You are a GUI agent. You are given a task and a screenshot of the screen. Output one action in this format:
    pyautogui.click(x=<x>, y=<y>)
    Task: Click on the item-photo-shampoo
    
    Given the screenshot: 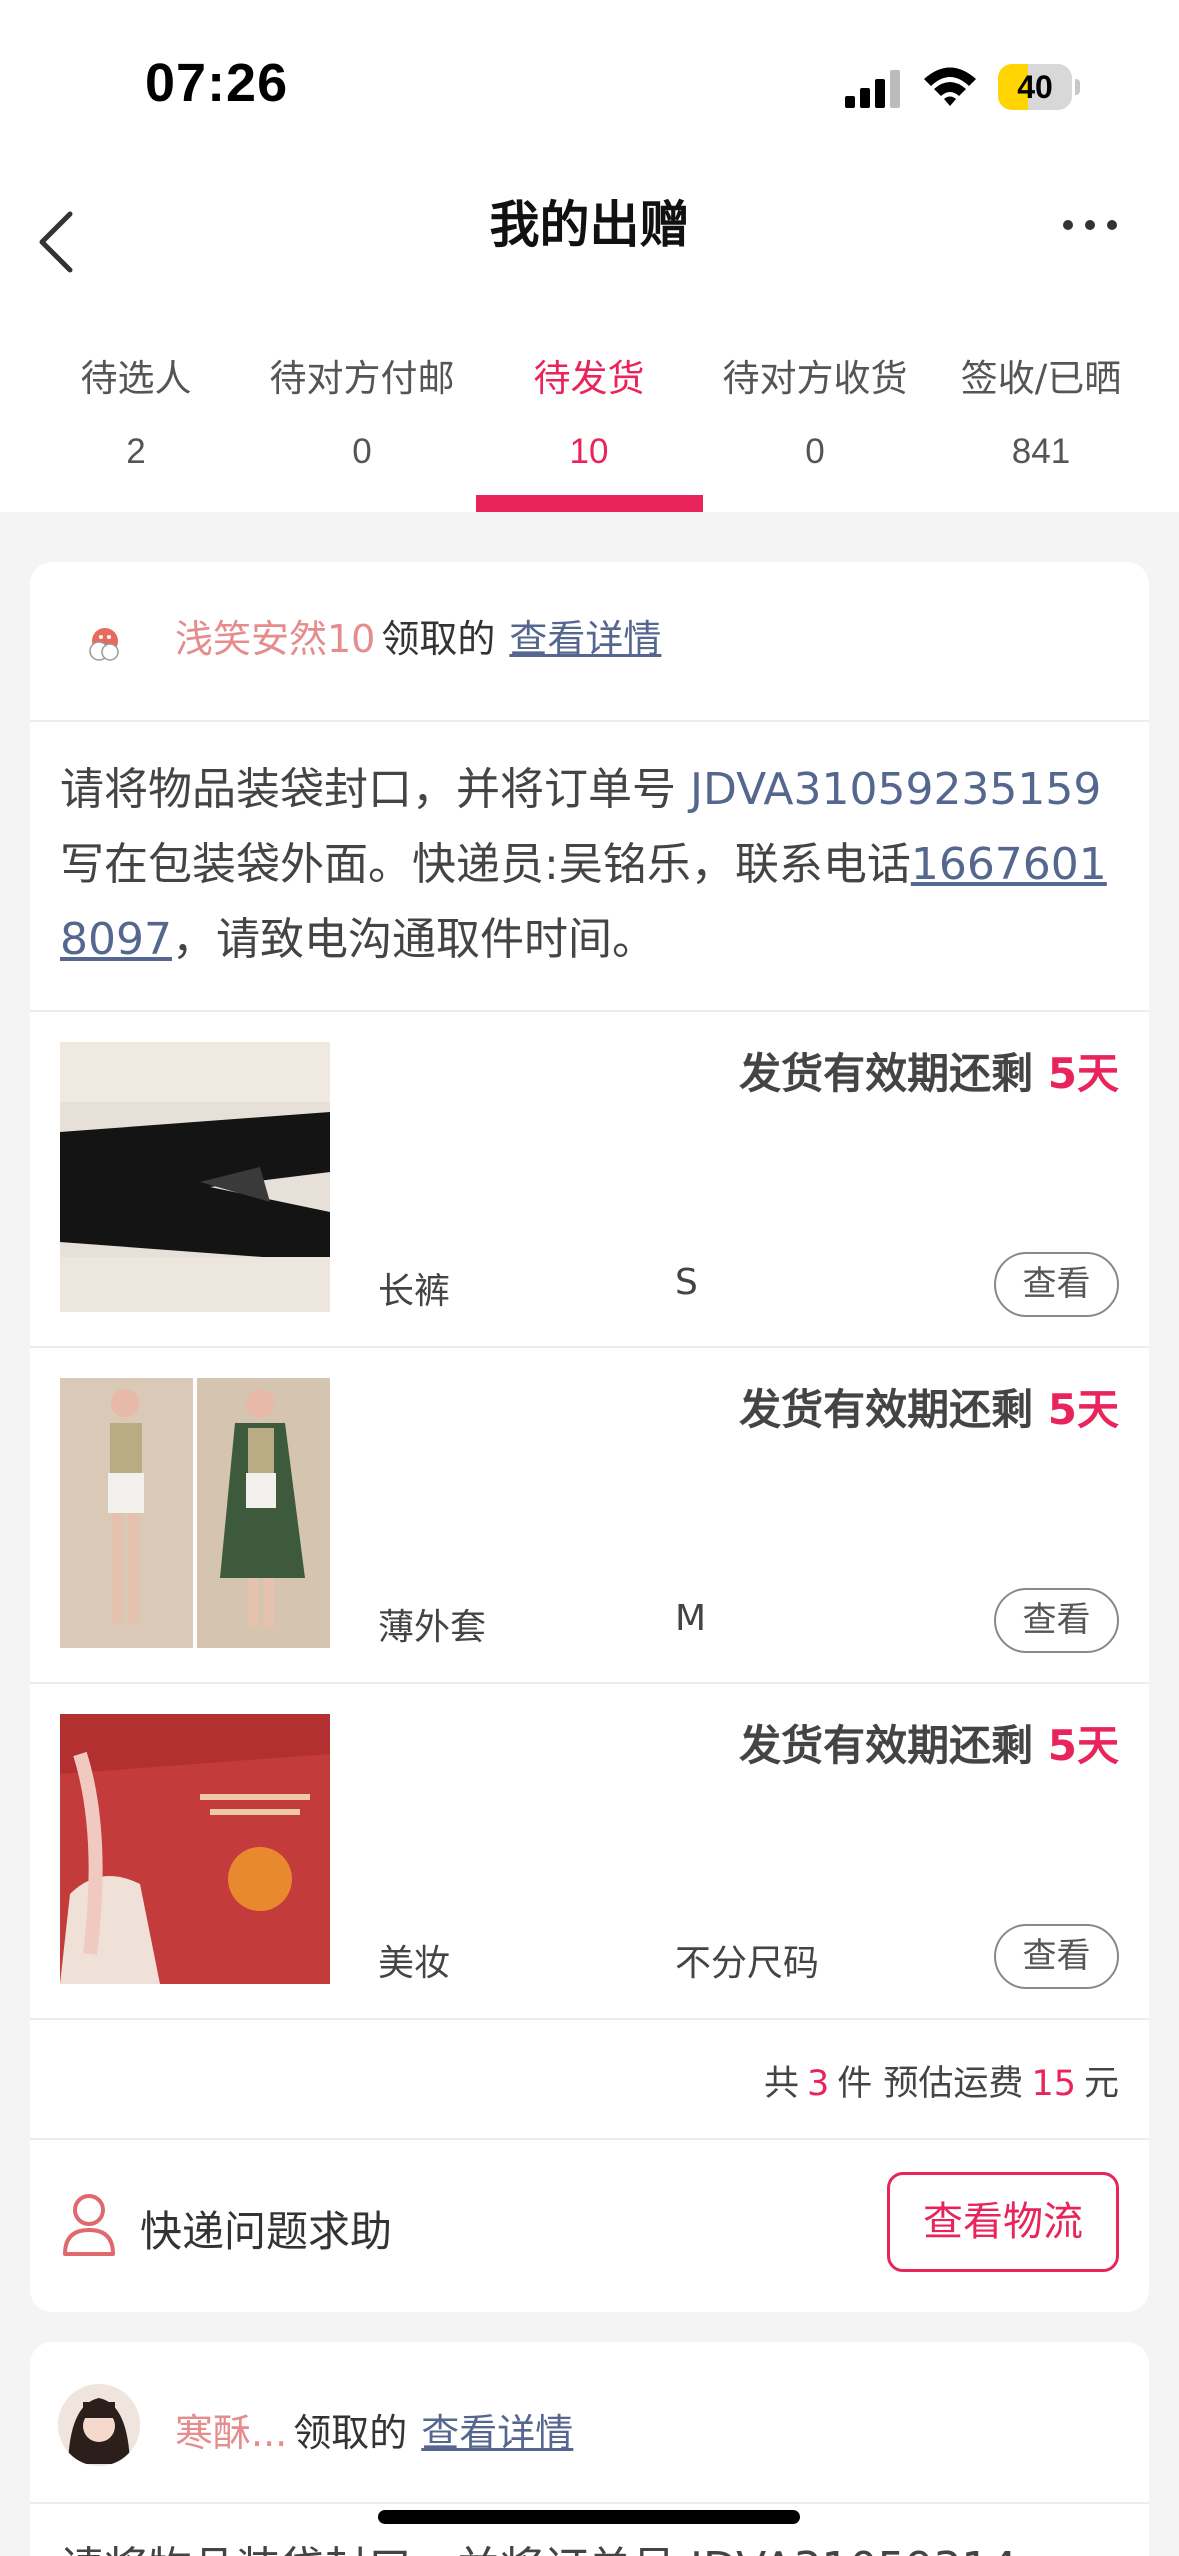 What is the action you would take?
    pyautogui.click(x=195, y=1849)
    